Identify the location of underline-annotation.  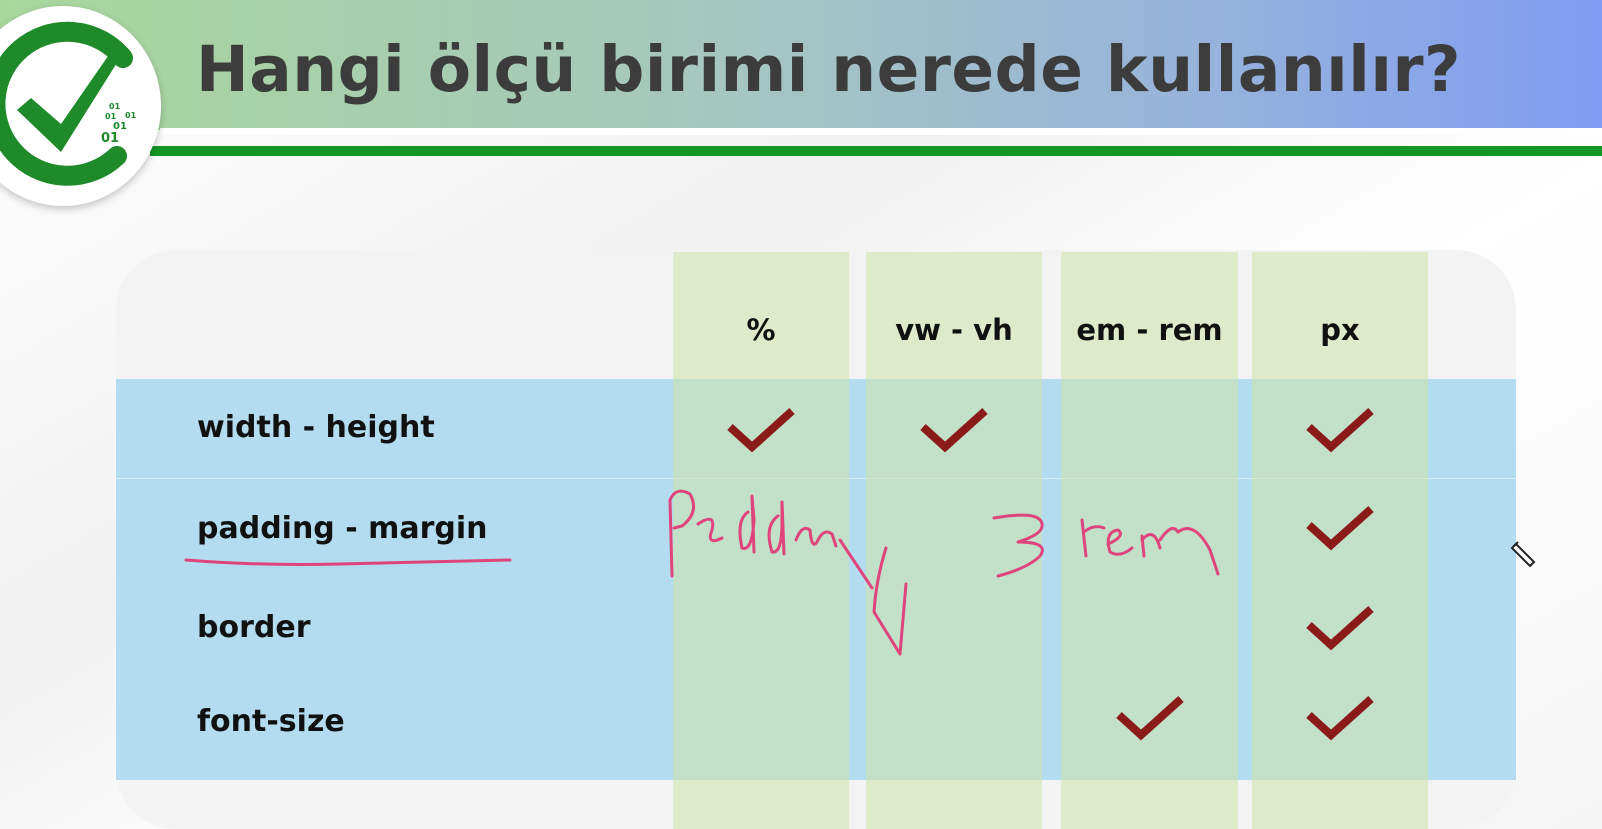
(348, 562).